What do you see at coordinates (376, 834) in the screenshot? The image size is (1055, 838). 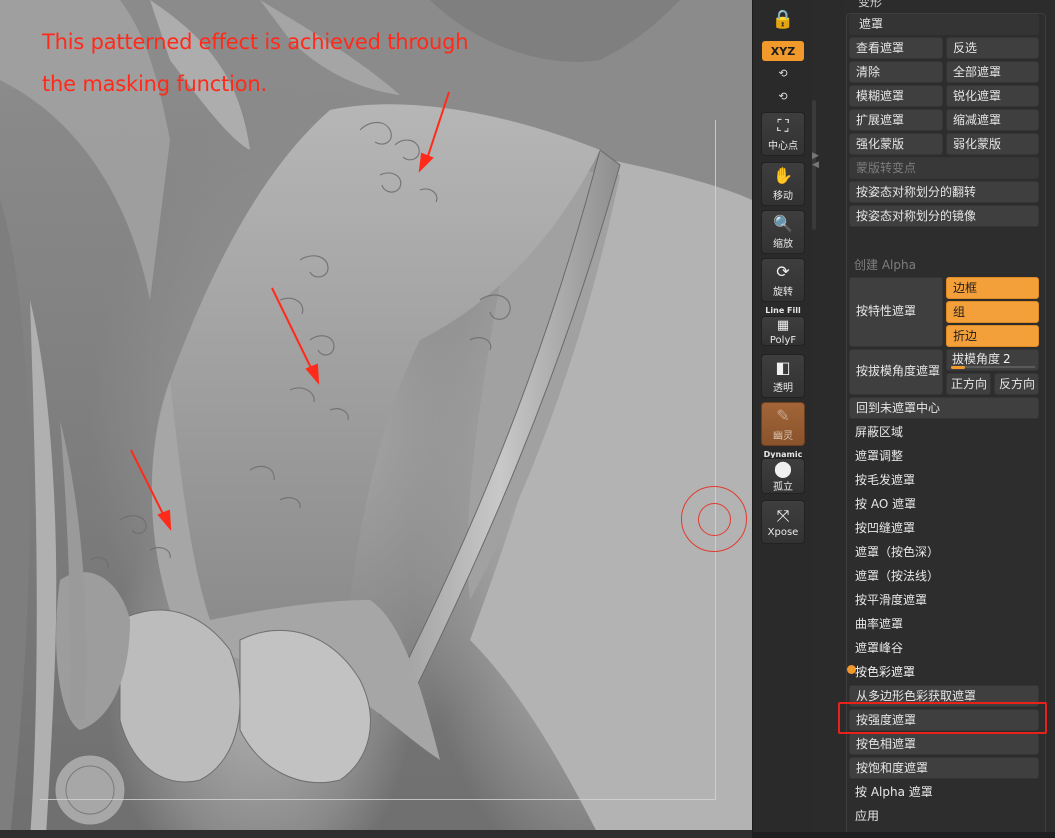 I see `viewport-bottom-scrollbar` at bounding box center [376, 834].